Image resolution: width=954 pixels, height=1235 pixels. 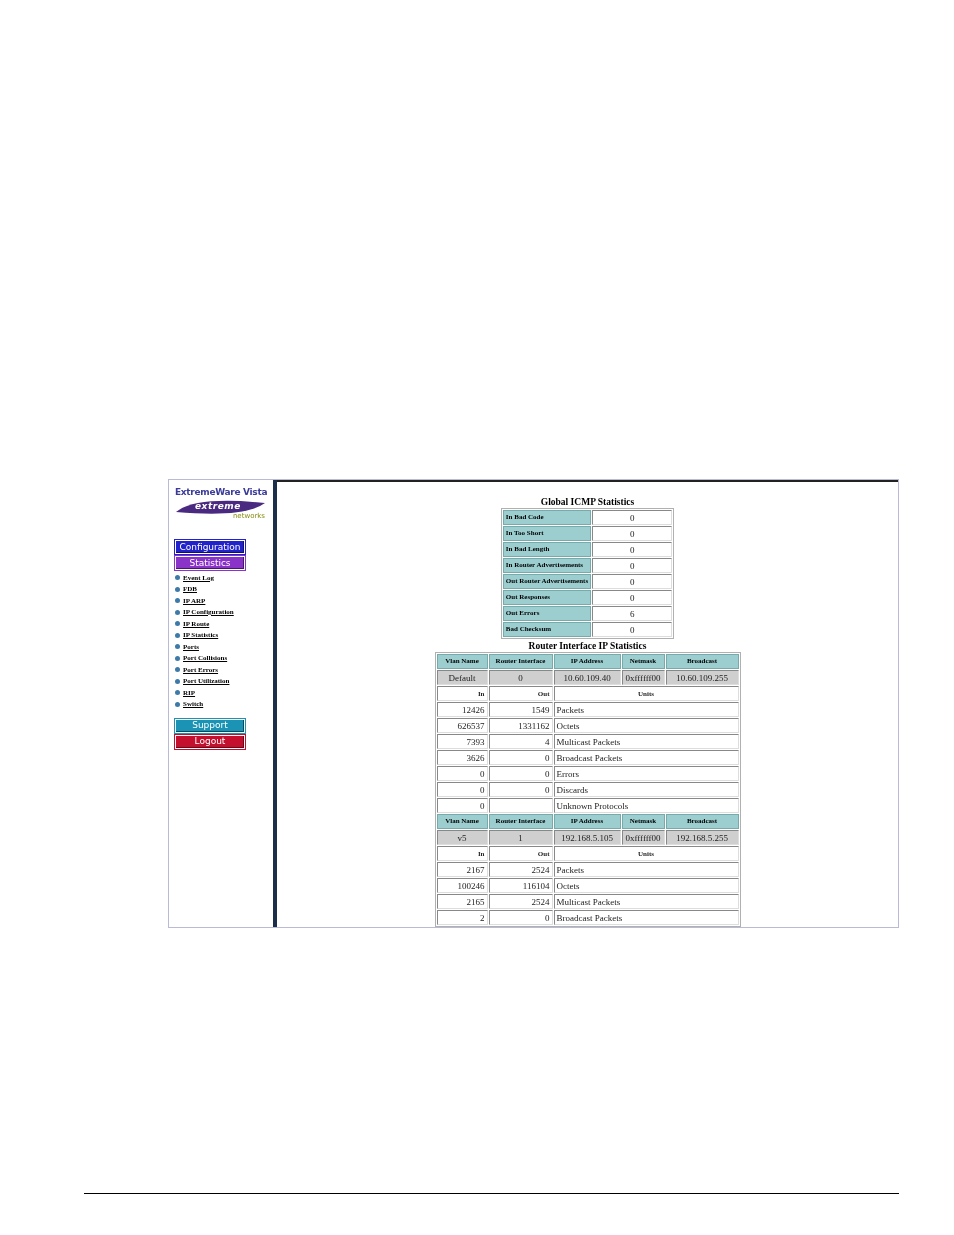 What do you see at coordinates (587, 677) in the screenshot?
I see `table-cell: 10.60.109.40` at bounding box center [587, 677].